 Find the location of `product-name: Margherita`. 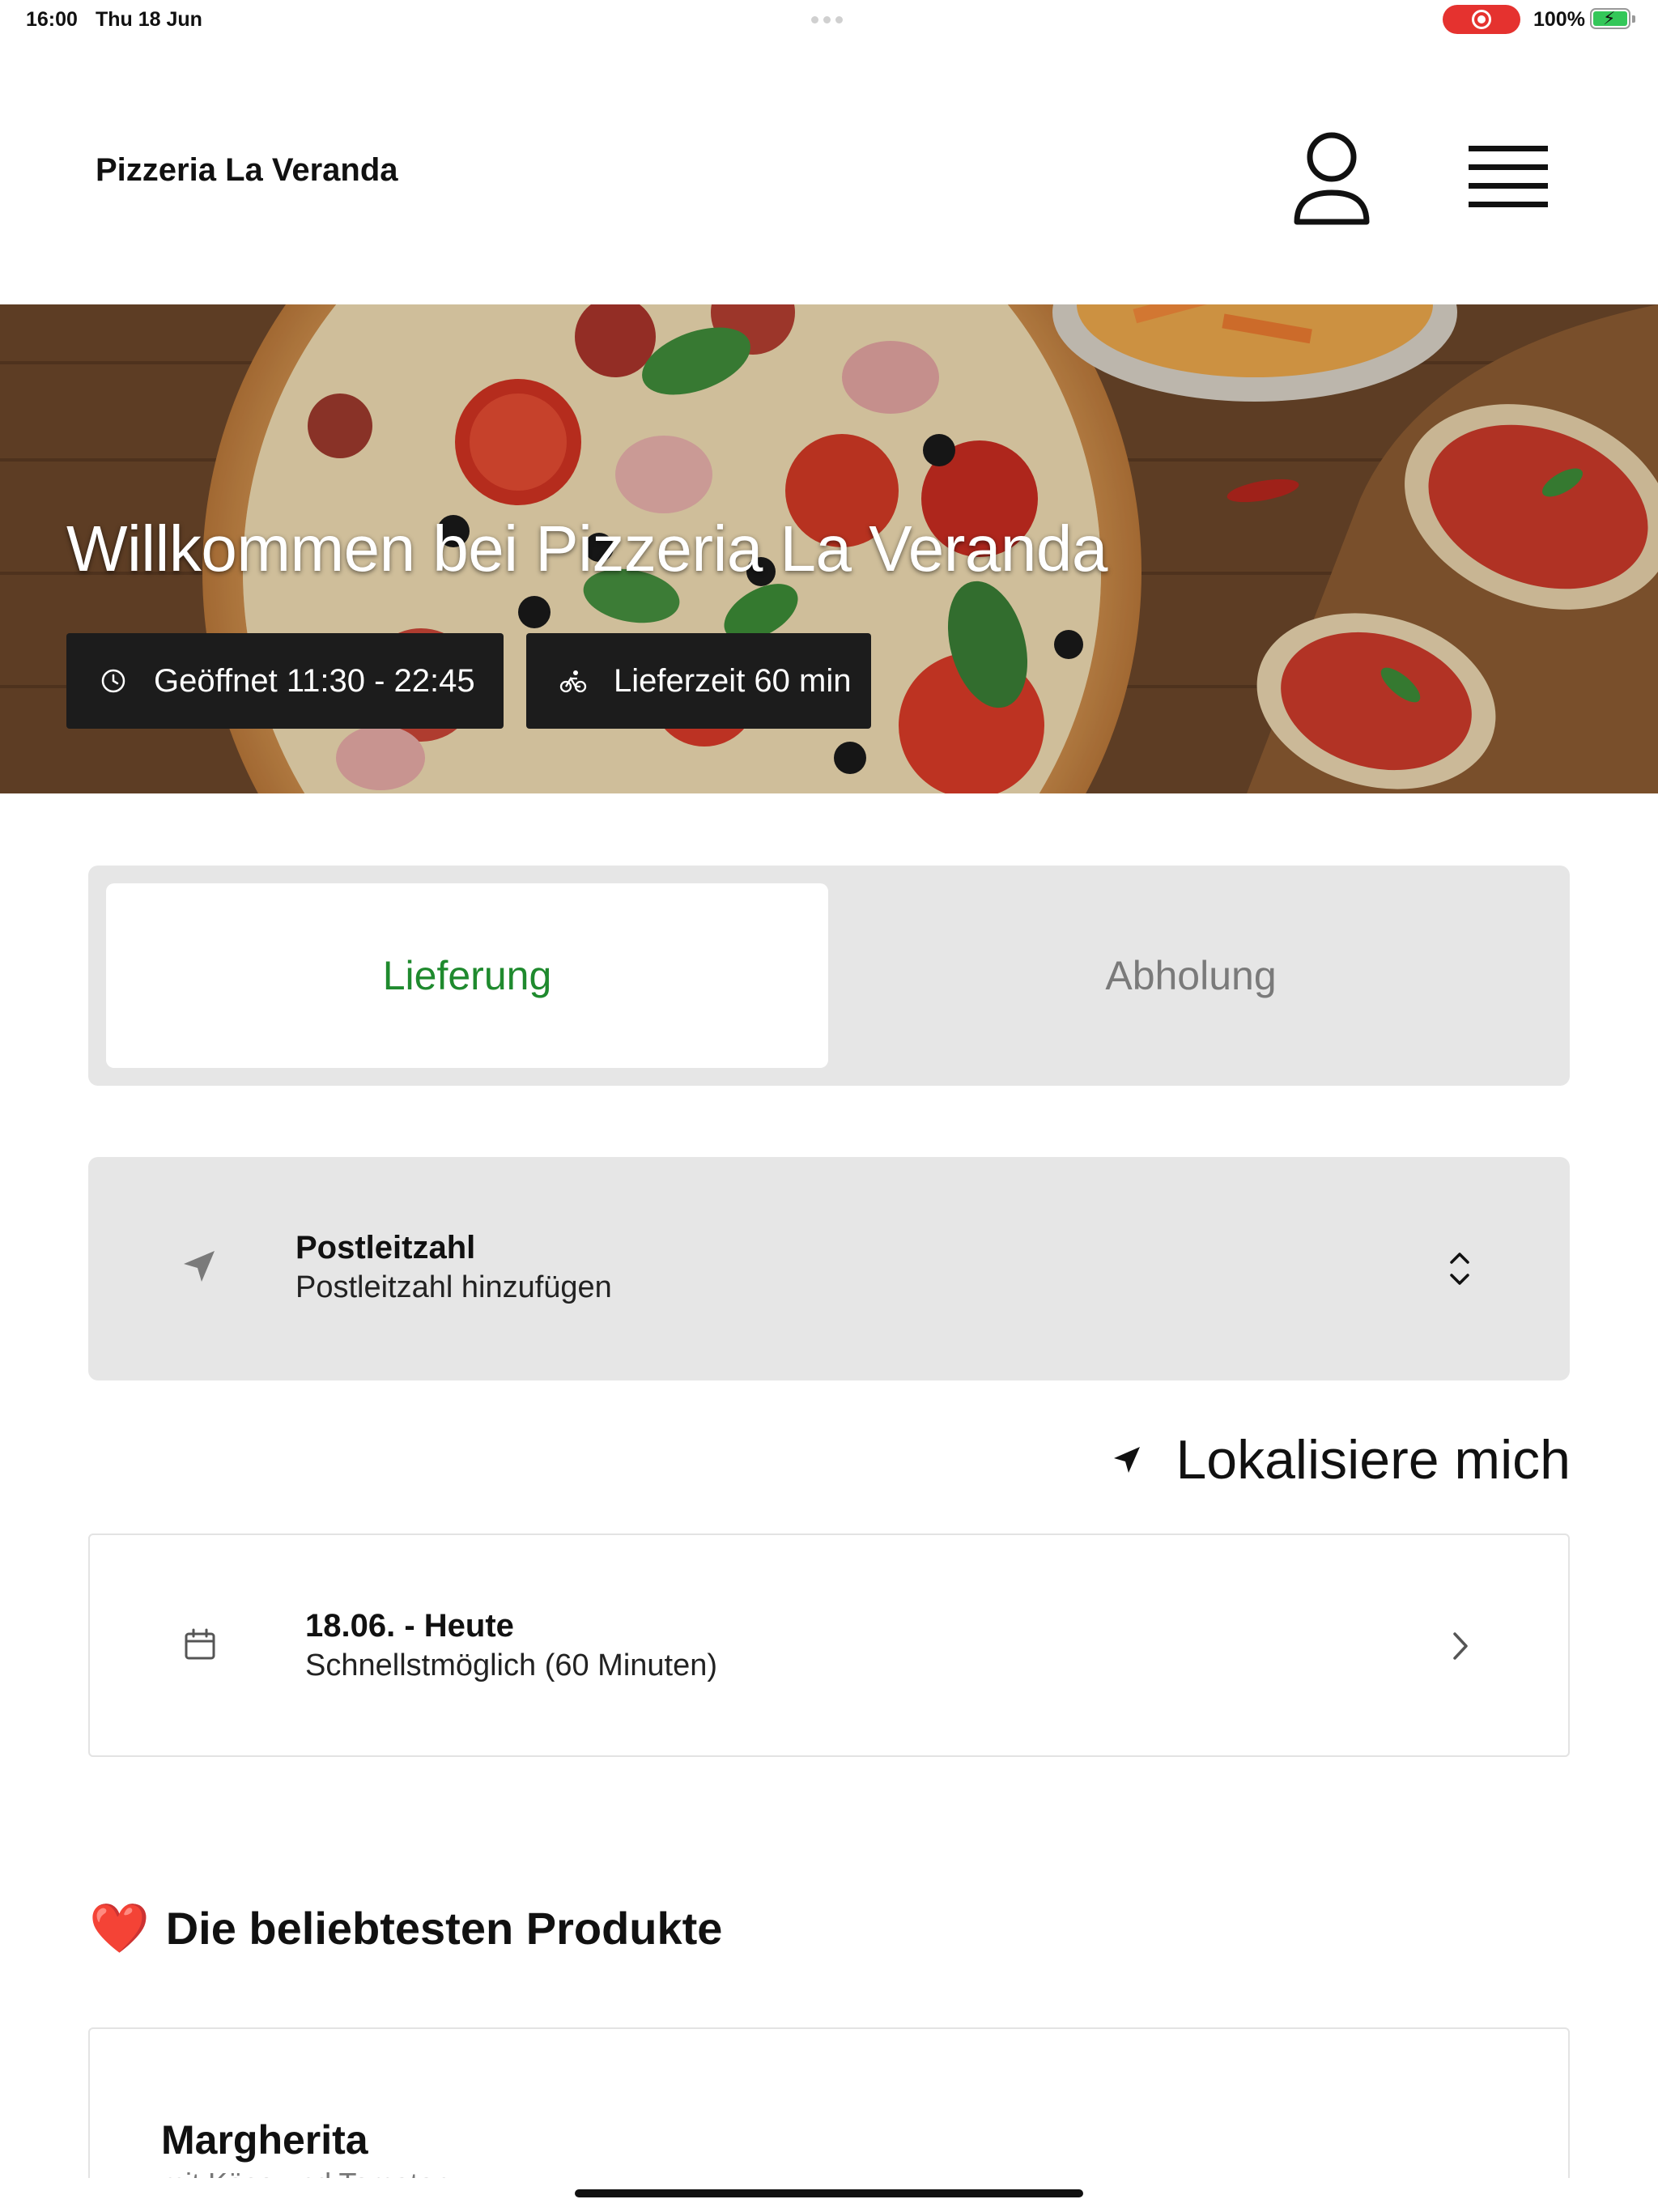

product-name: Margherita is located at coordinates (264, 2140).